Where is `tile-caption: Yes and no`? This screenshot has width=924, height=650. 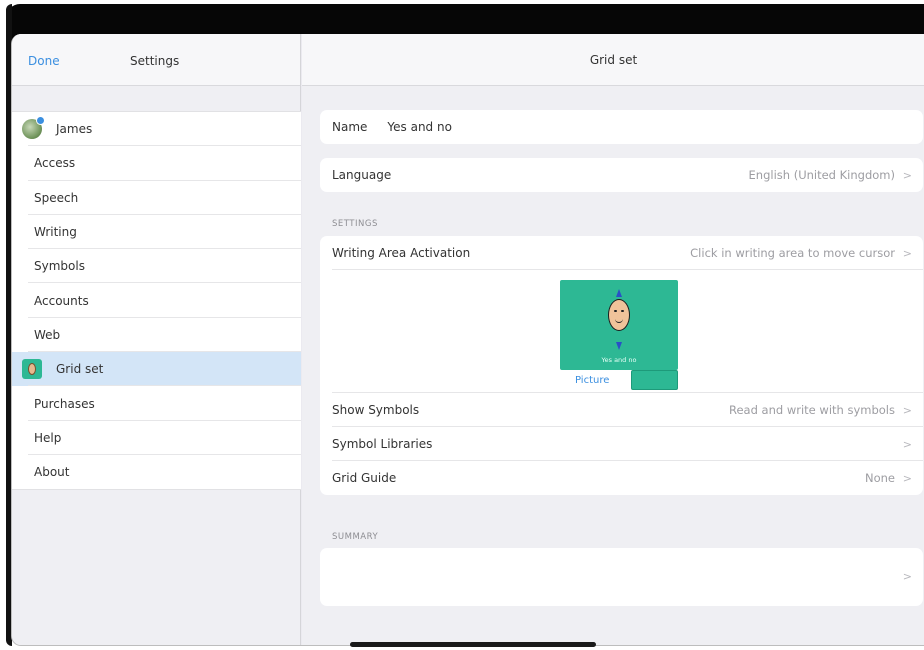 tile-caption: Yes and no is located at coordinates (619, 360).